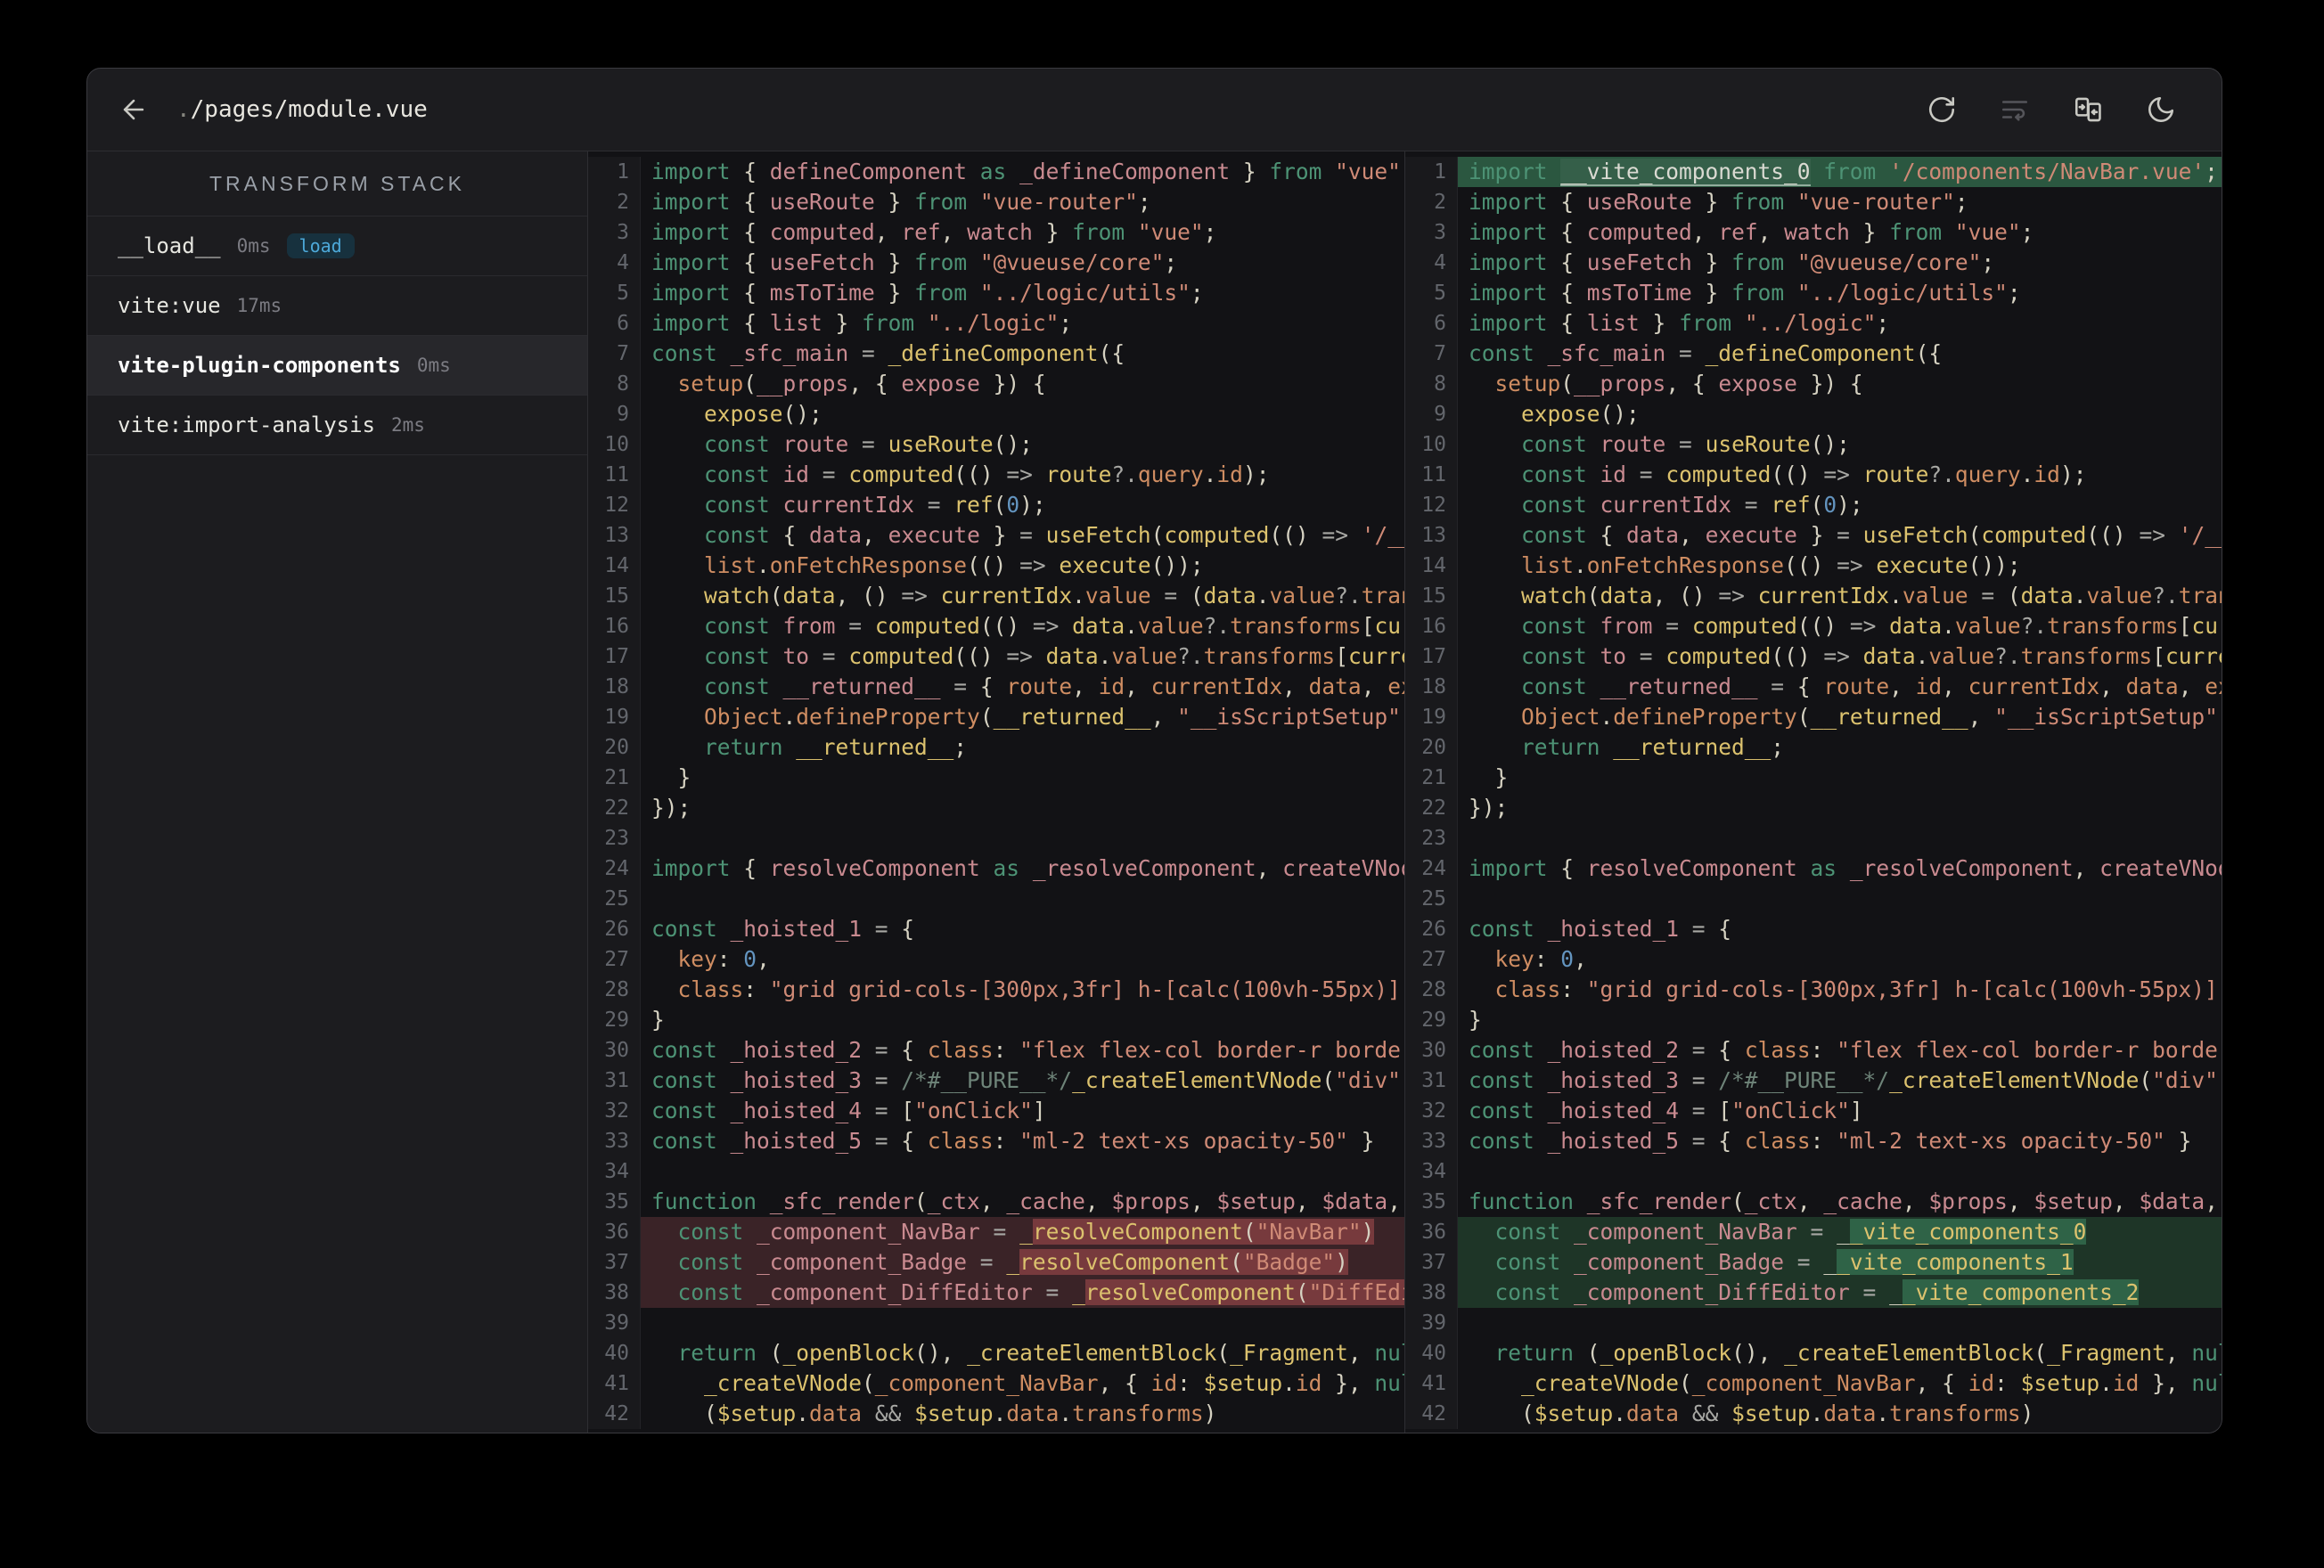 The width and height of the screenshot is (2324, 1568). I want to click on code-line: 2 import { useRoute } from "vue-router";, so click(996, 202).